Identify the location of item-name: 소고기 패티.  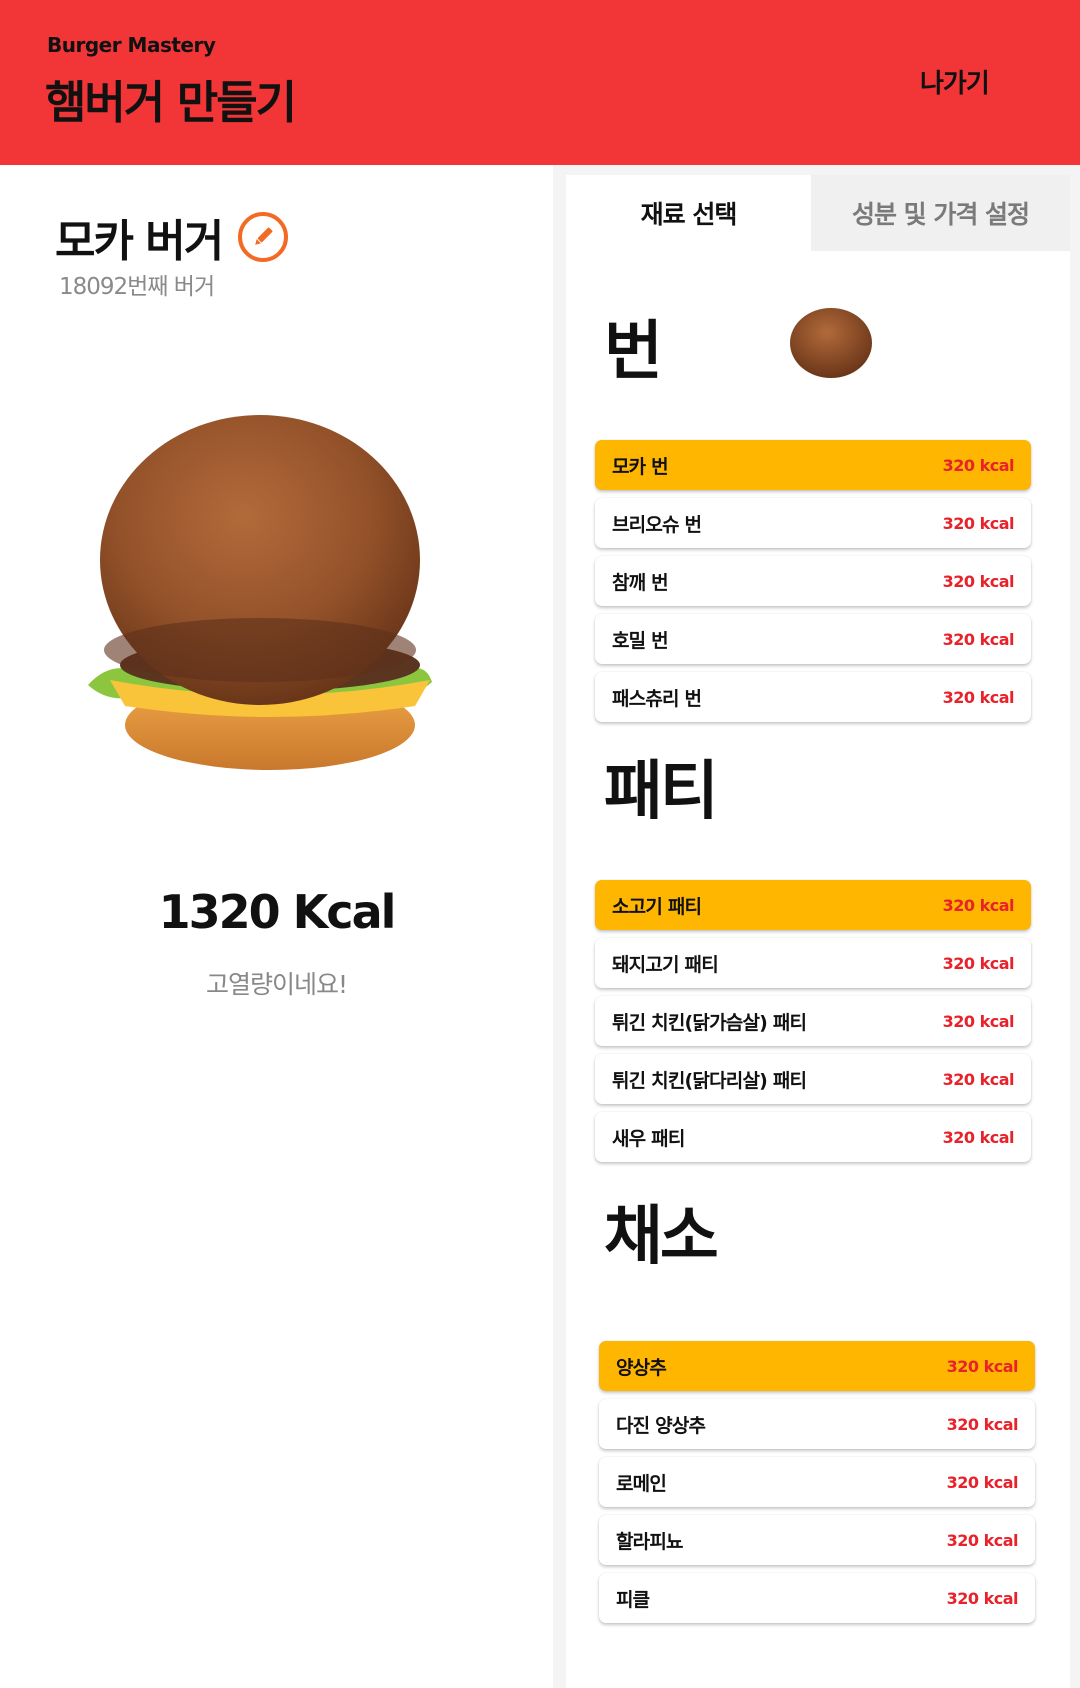
(657, 906).